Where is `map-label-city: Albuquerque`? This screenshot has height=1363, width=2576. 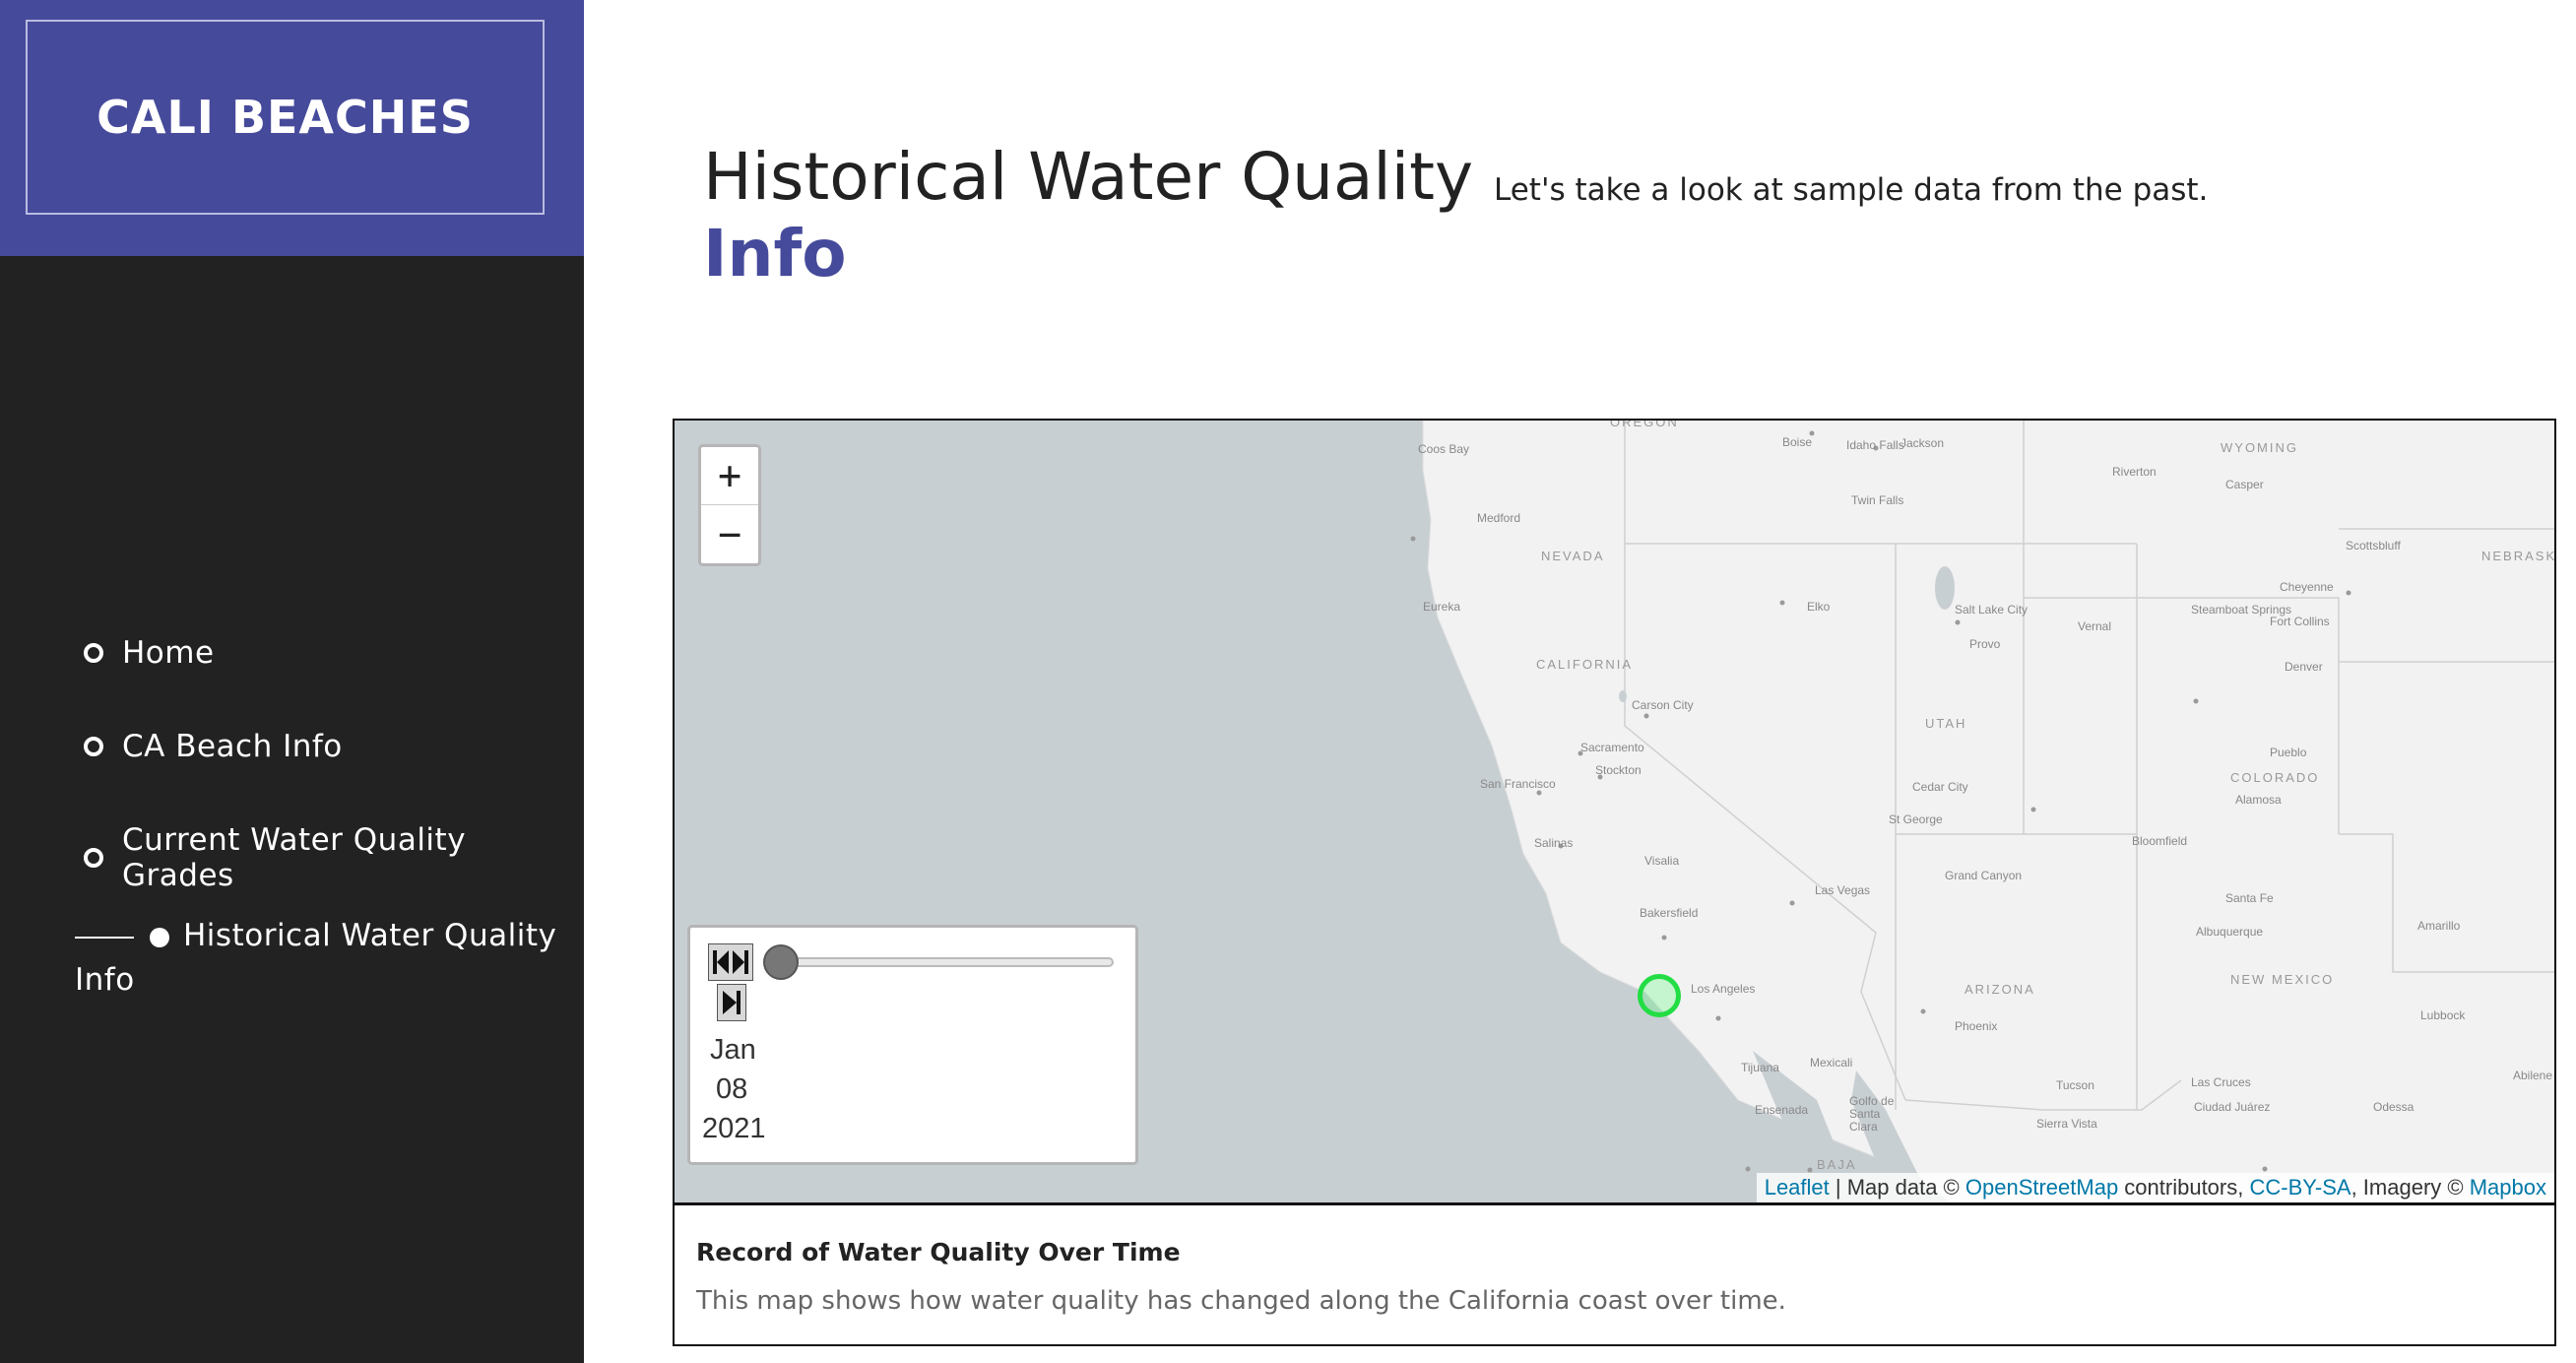 map-label-city: Albuquerque is located at coordinates (2230, 932).